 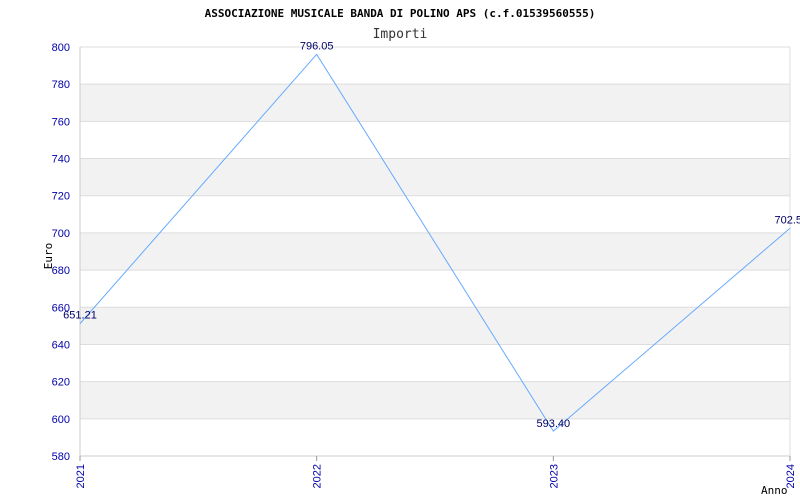 What do you see at coordinates (61, 345) in the screenshot?
I see `y-tick-label: 640` at bounding box center [61, 345].